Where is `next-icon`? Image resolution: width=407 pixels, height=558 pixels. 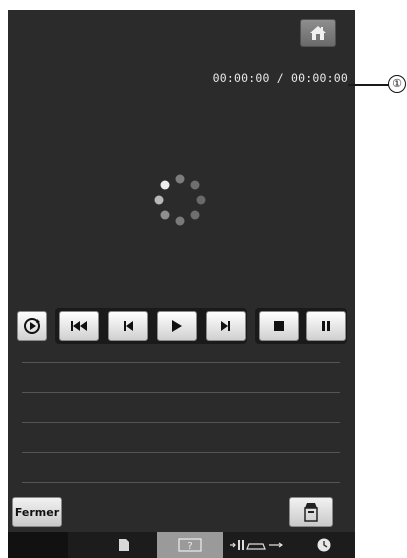 next-icon is located at coordinates (225, 326).